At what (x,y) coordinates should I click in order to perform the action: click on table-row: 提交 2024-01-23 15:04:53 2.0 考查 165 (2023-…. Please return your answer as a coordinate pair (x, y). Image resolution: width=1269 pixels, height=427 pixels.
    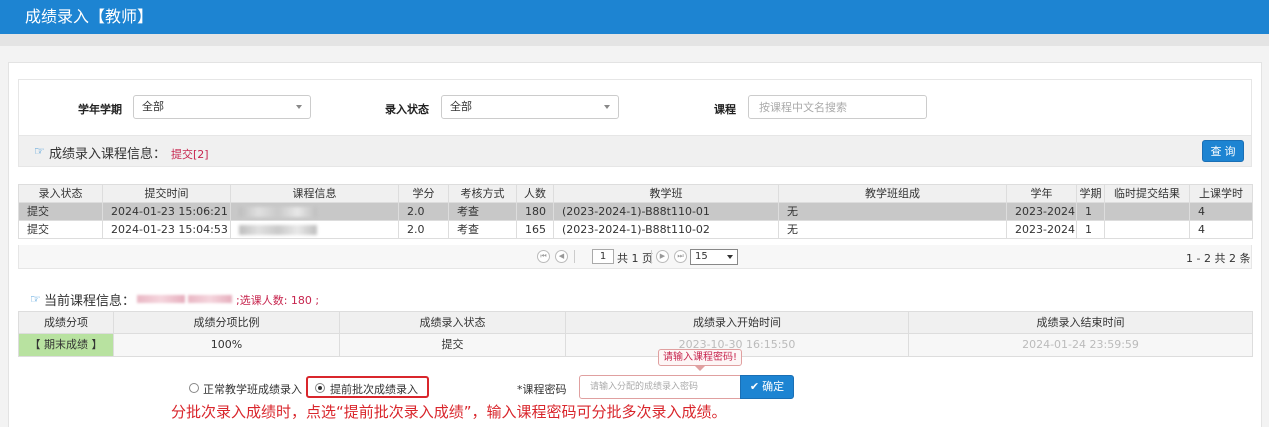
    Looking at the image, I should click on (635, 229).